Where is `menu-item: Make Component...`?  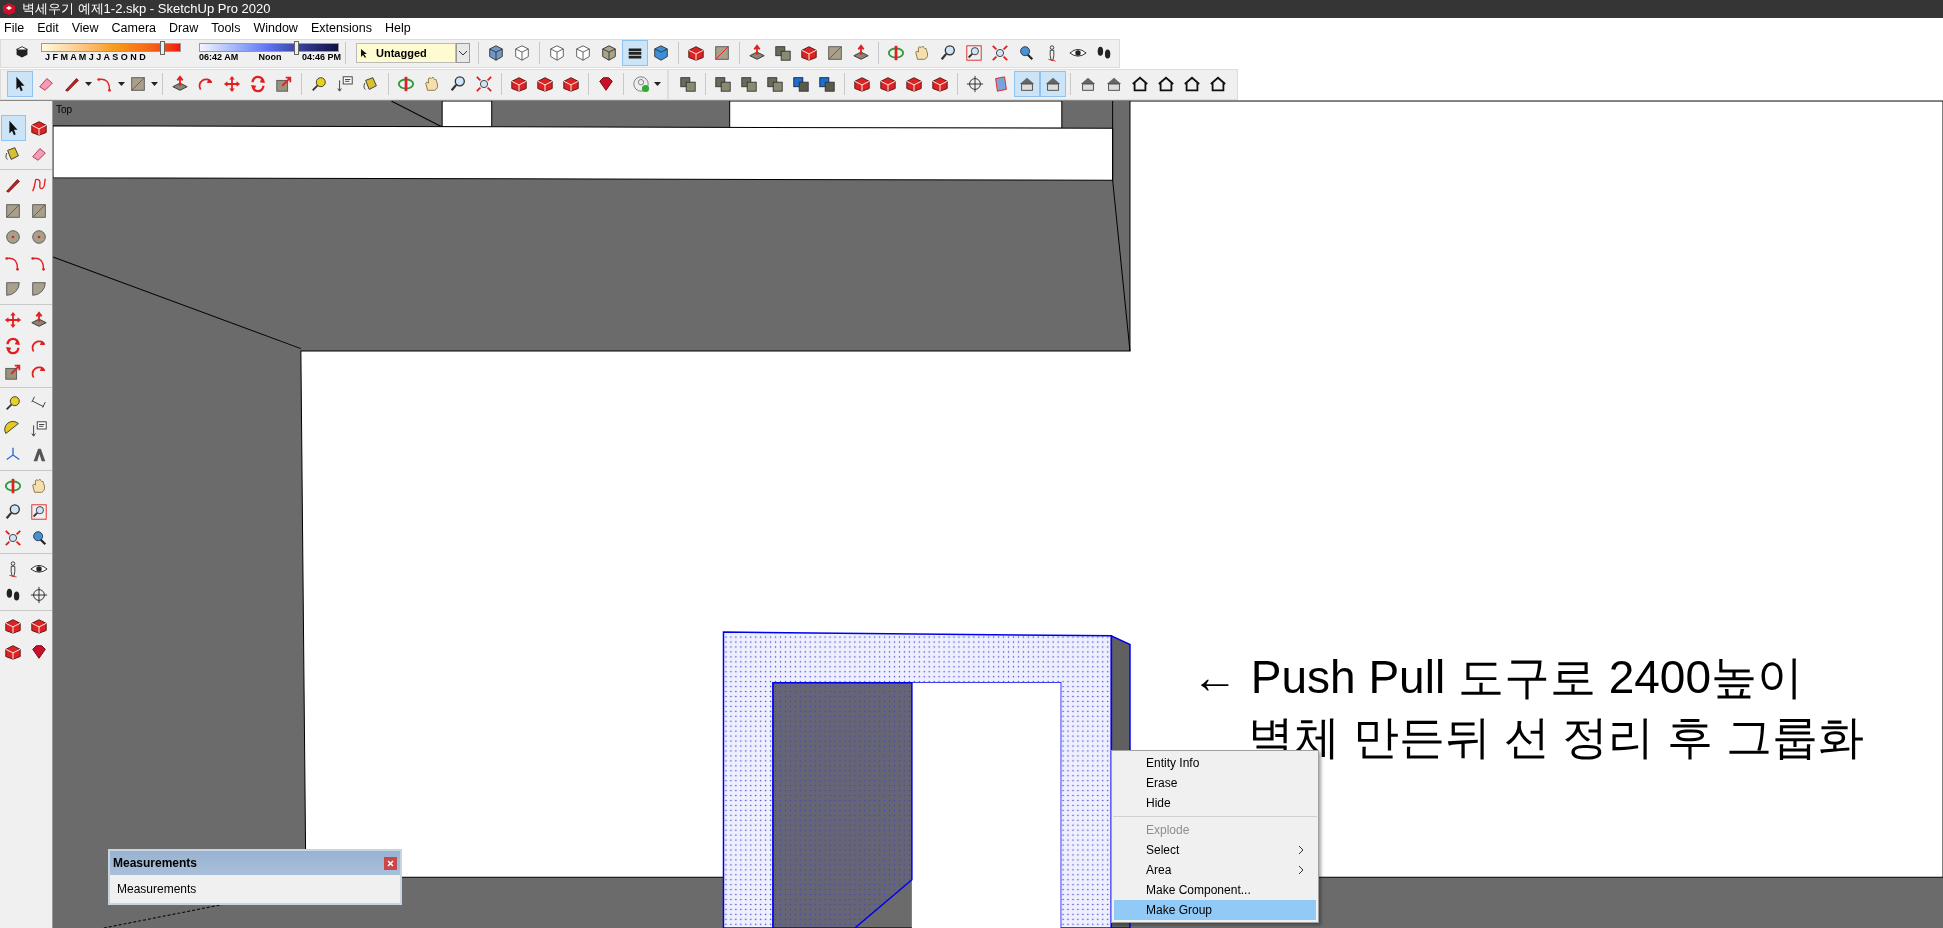
menu-item: Make Component... is located at coordinates (1215, 890).